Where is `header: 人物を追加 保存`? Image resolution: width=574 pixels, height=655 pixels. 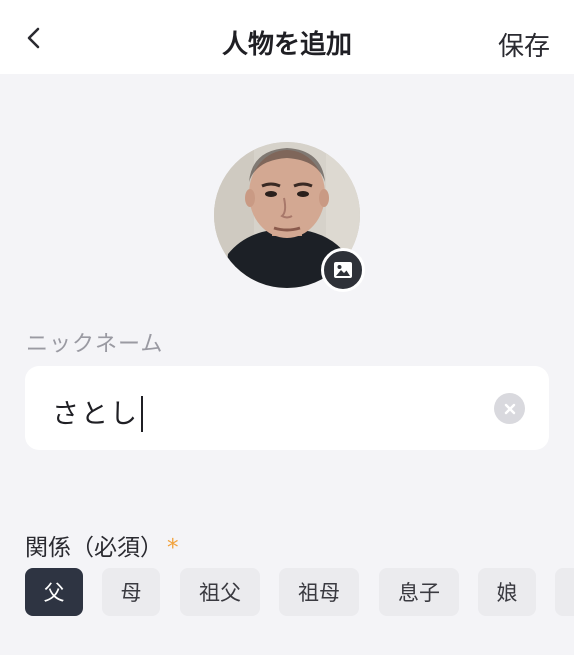
header: 人物を追加 保存 is located at coordinates (287, 37).